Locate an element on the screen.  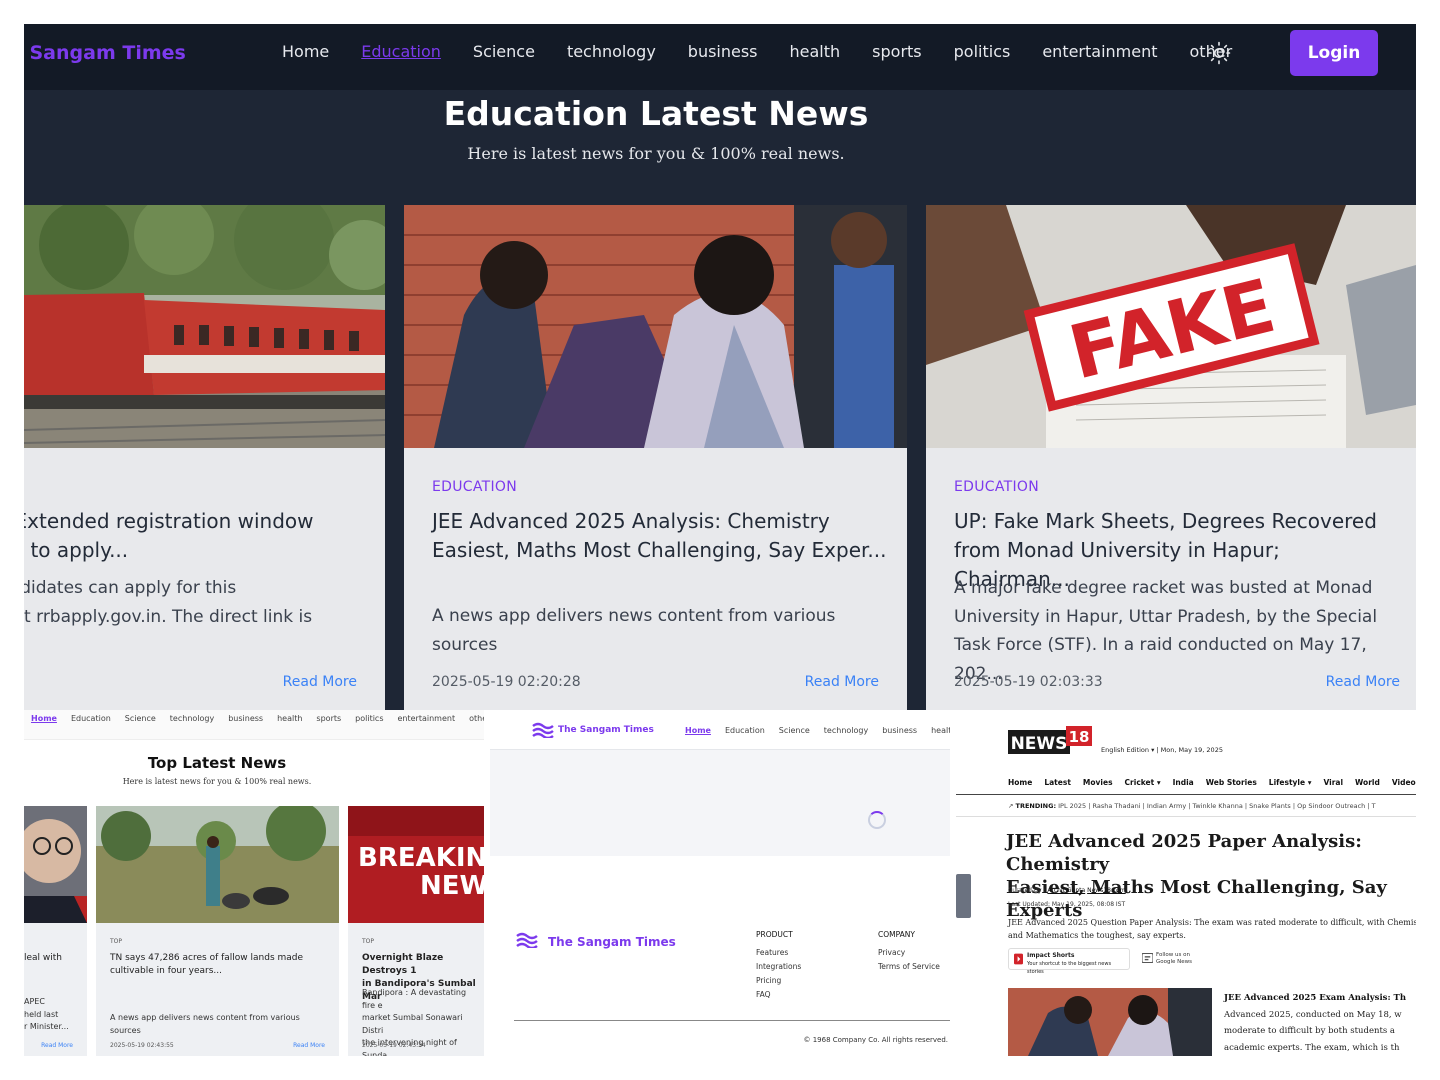
site-brand: The Sangam Times is located at coordinates (606, 730).